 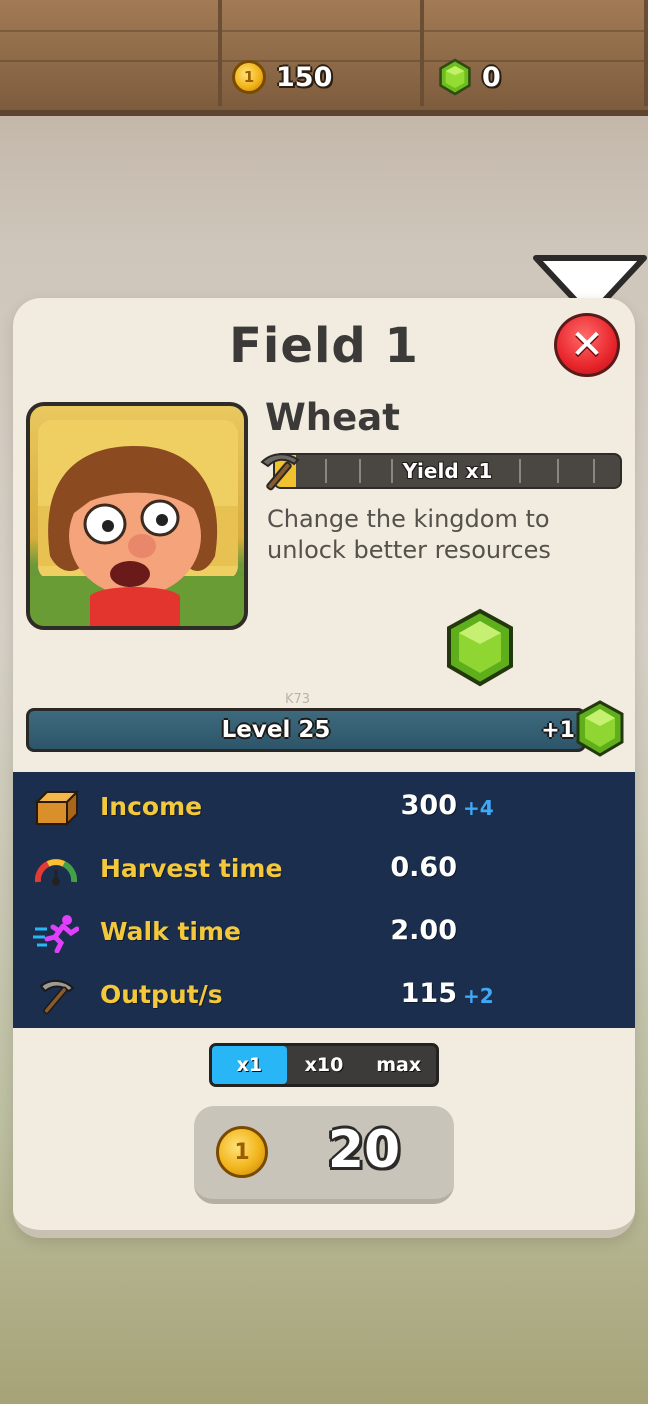 I want to click on gauge-icon, so click(x=56, y=872).